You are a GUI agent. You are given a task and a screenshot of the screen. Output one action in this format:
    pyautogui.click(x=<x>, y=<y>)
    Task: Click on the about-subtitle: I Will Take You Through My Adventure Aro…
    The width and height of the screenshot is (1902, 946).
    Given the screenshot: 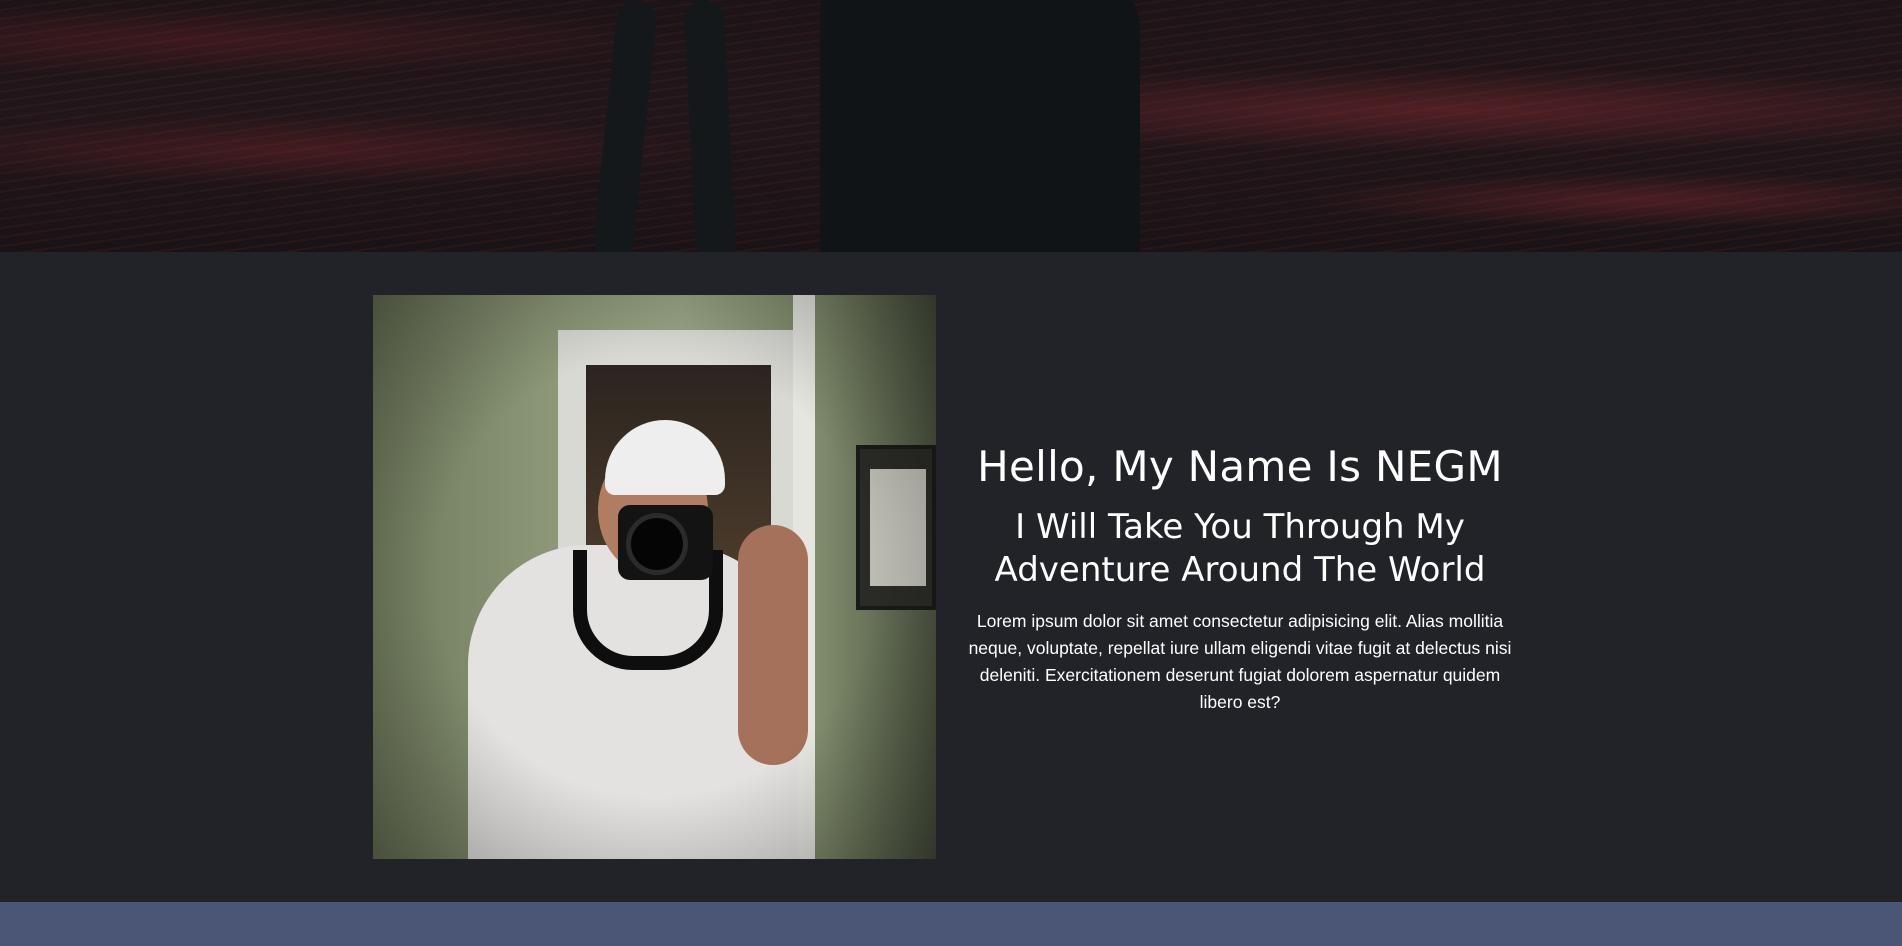 What is the action you would take?
    pyautogui.click(x=1240, y=548)
    